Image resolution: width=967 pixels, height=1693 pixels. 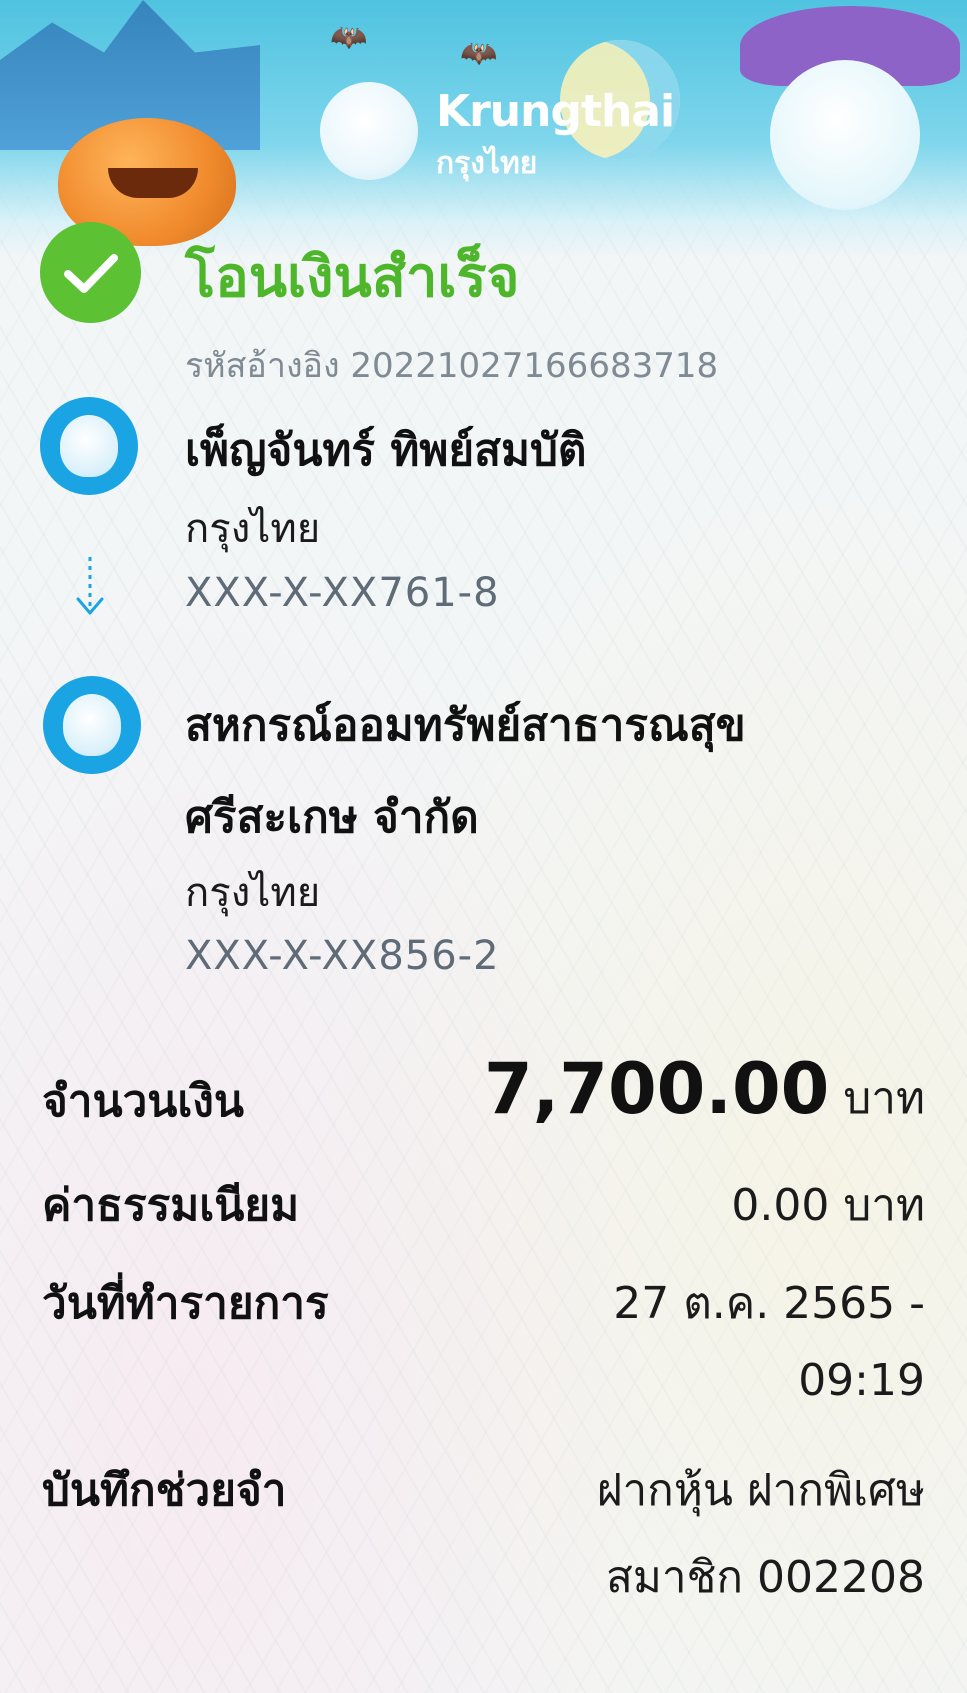 What do you see at coordinates (765, 1577) in the screenshot?
I see `memo-value-line2: สมาชิก 002208` at bounding box center [765, 1577].